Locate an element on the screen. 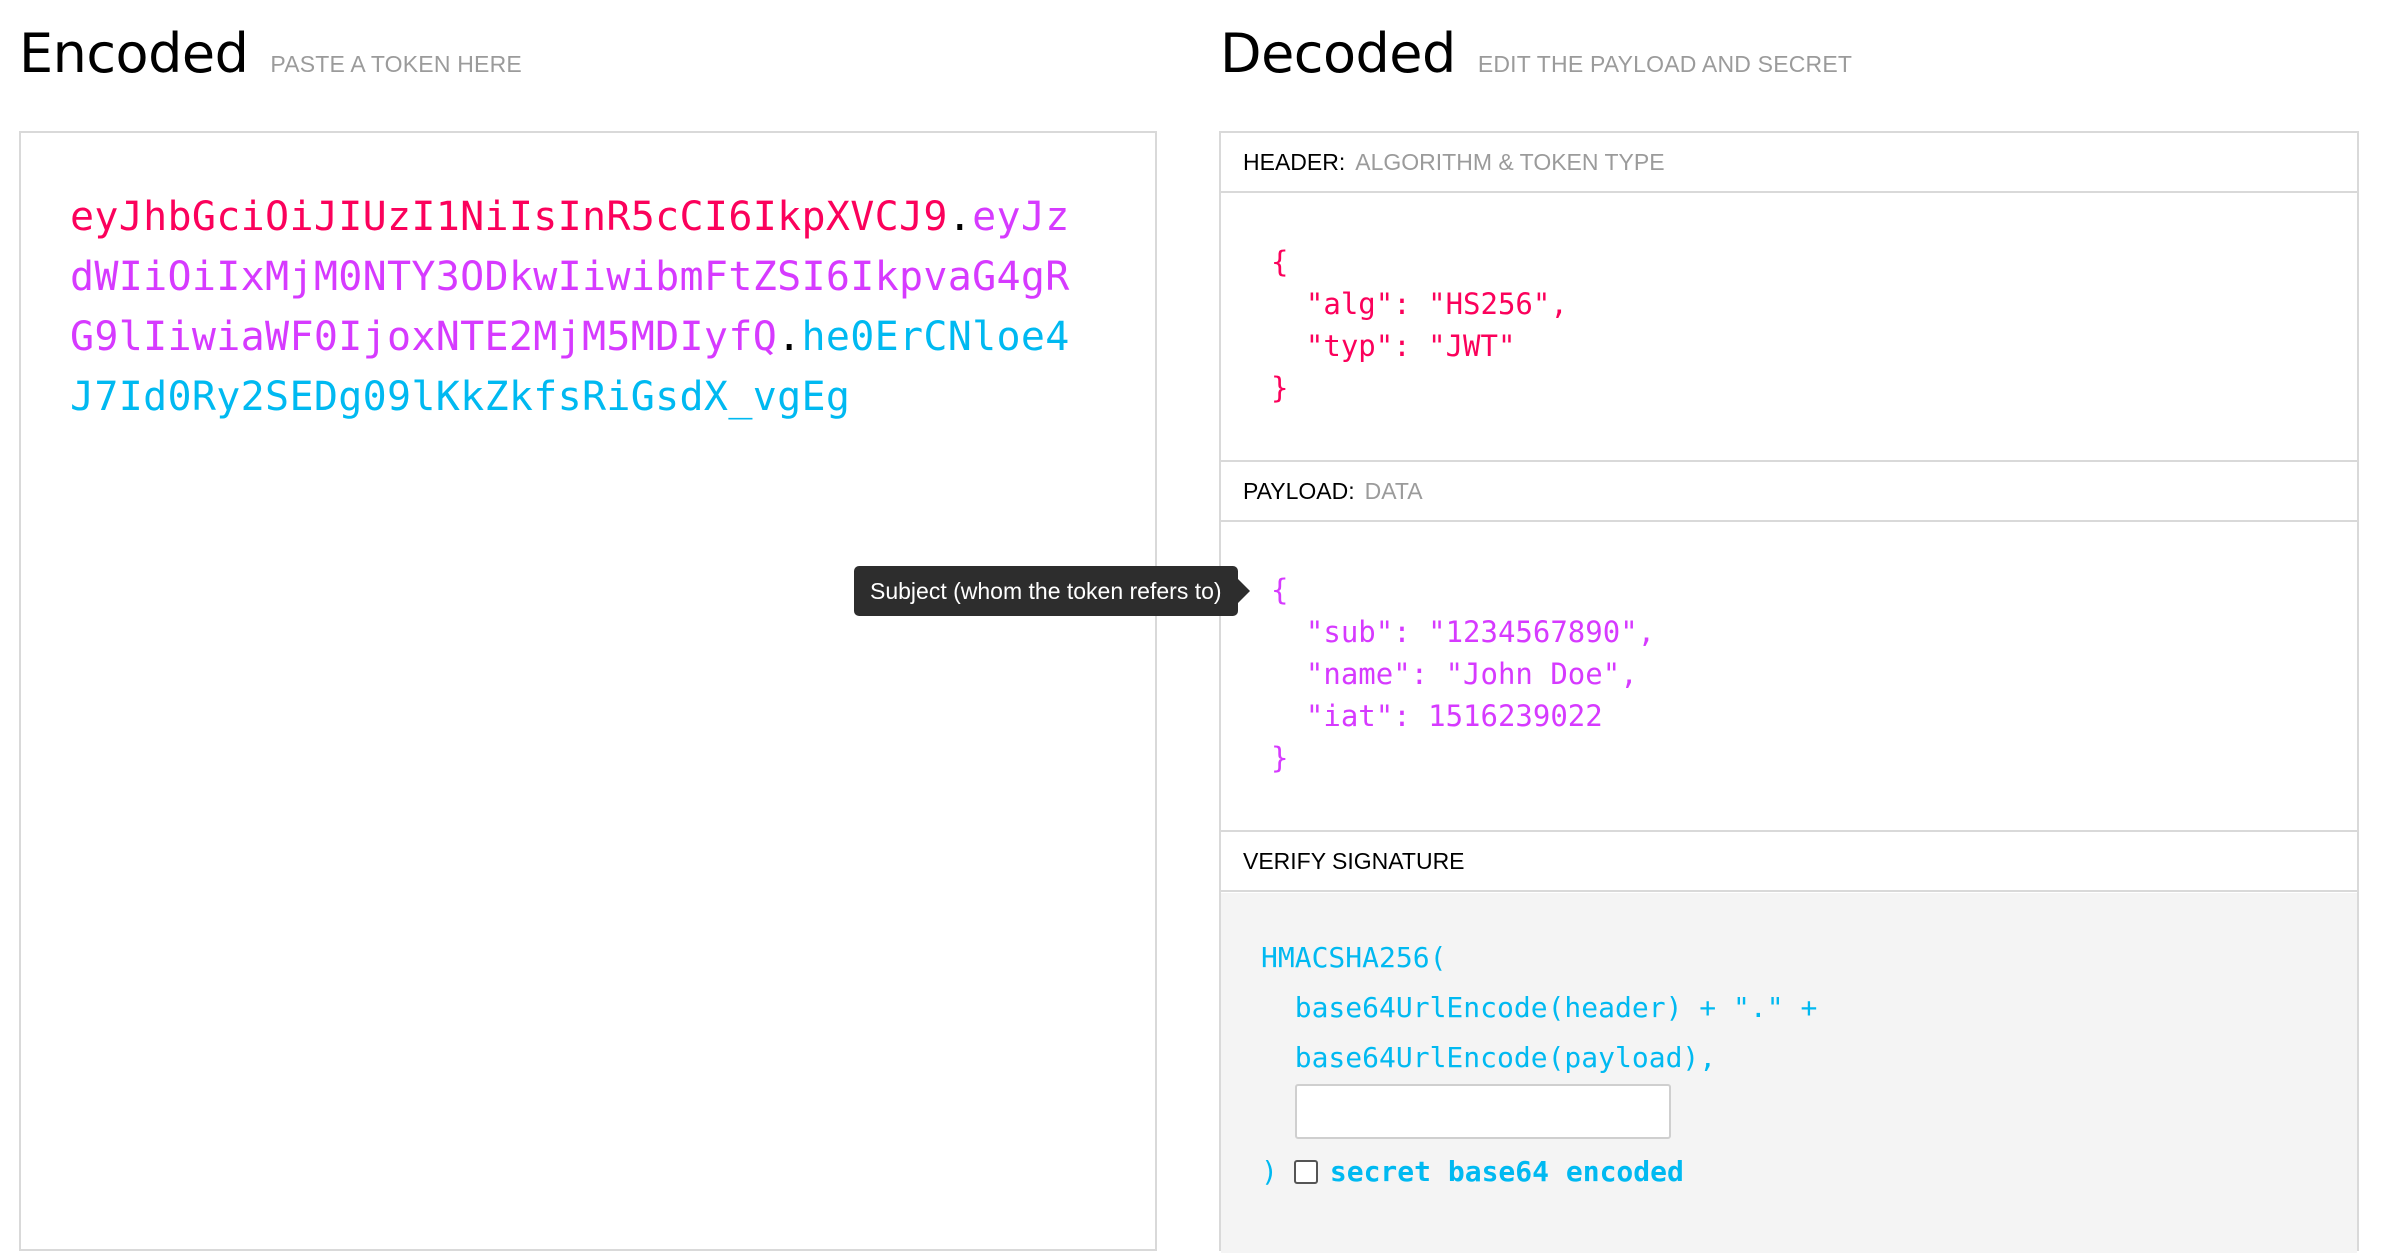  encoded-title: Encoded is located at coordinates (134, 53).